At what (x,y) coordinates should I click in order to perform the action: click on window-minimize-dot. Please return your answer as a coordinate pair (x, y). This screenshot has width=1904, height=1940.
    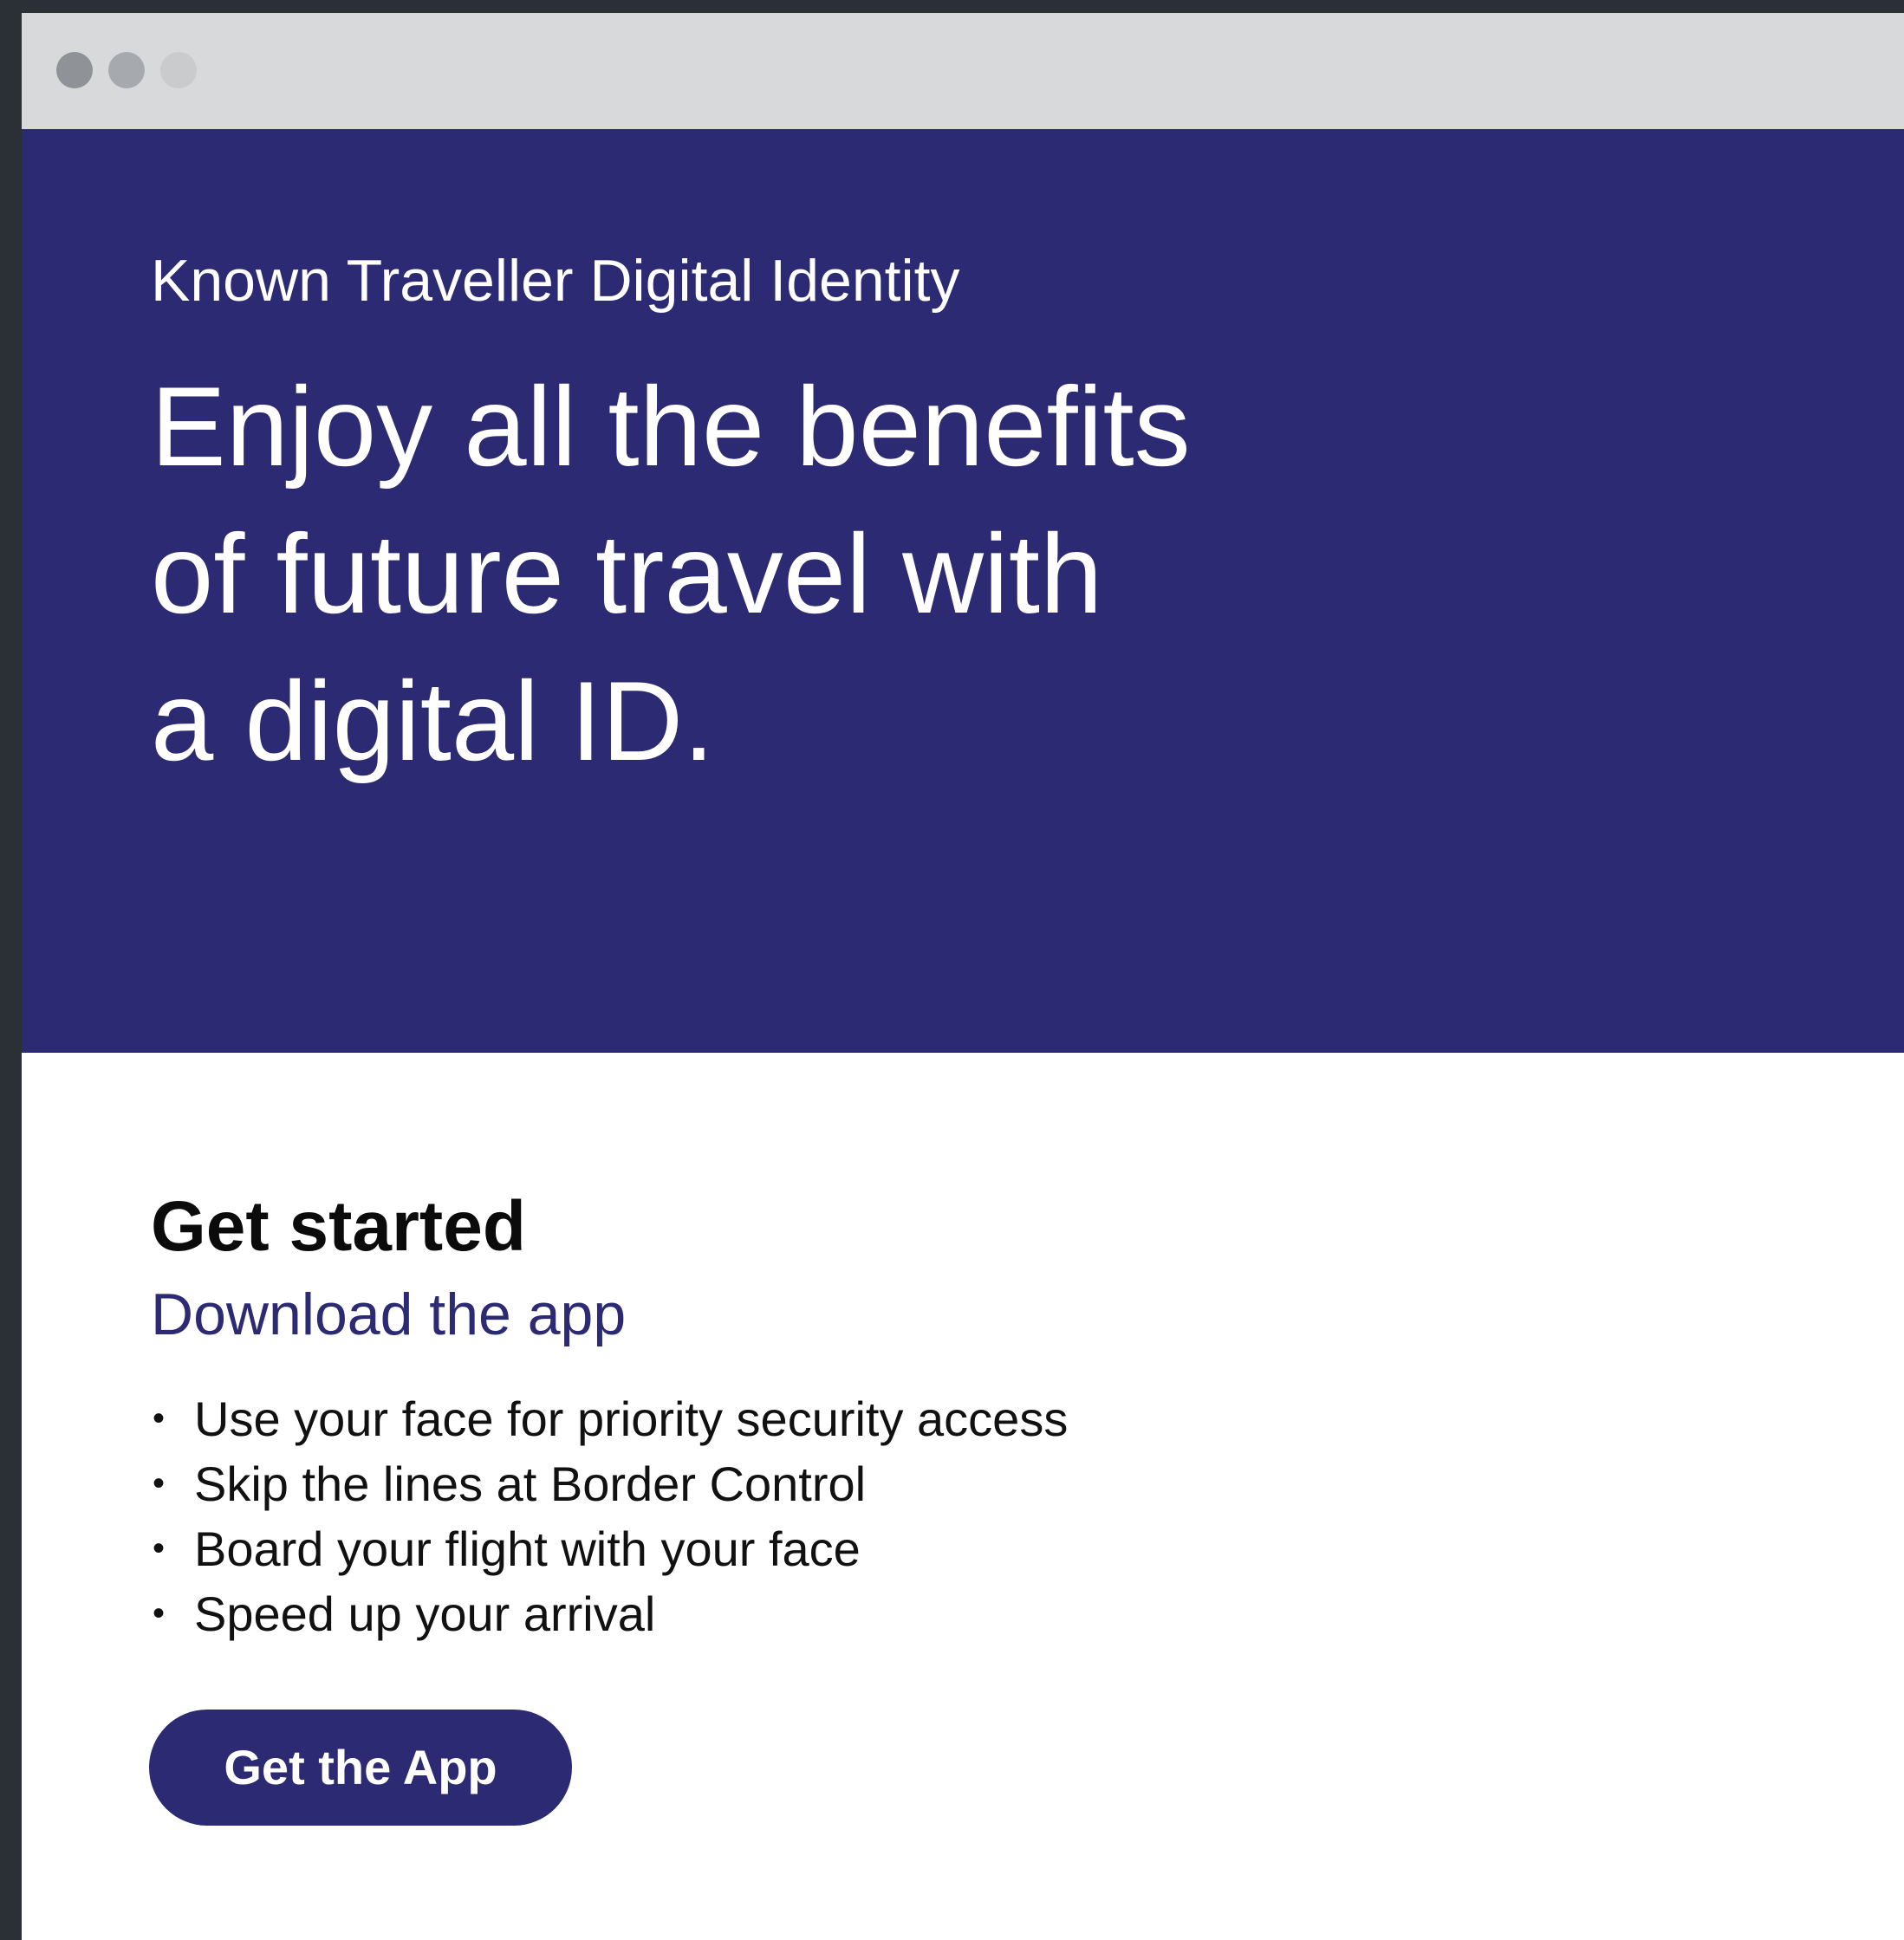
    Looking at the image, I should click on (126, 70).